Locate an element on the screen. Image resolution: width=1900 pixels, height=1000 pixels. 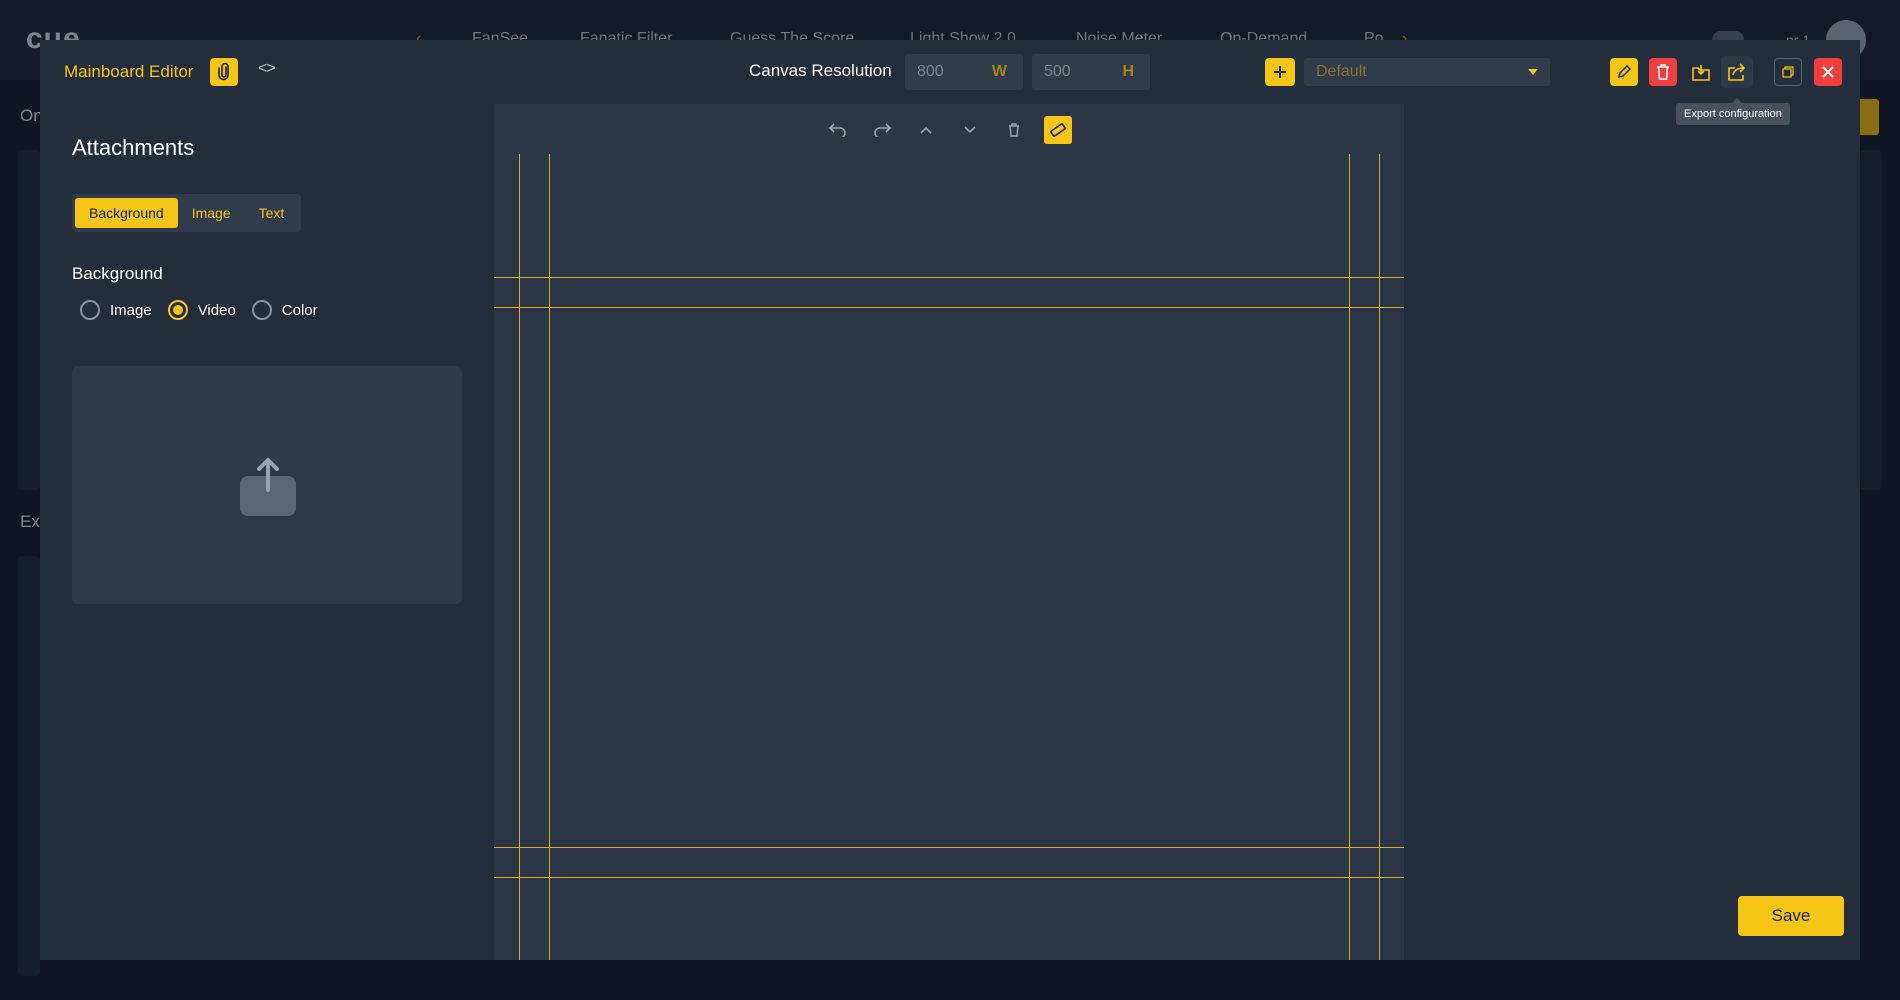
chevron-up-icon is located at coordinates (926, 130).